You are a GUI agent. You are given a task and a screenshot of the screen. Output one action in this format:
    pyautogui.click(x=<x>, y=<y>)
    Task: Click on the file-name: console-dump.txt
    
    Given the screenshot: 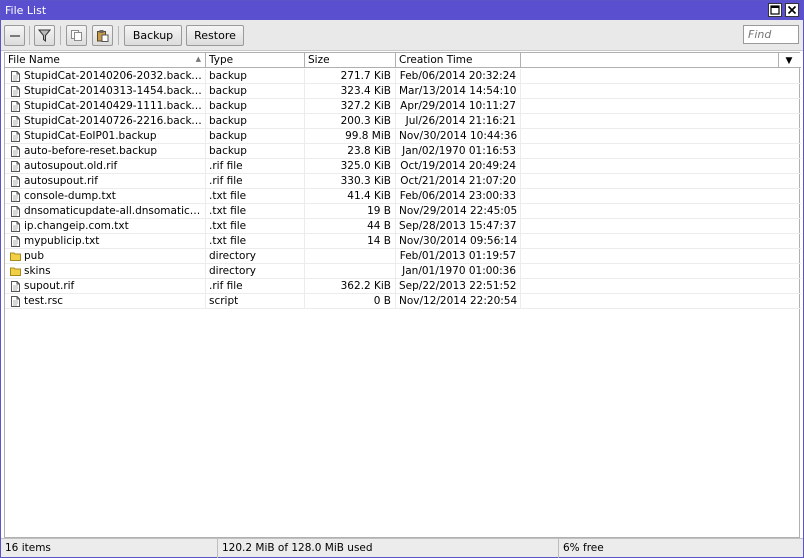 What is the action you would take?
    pyautogui.click(x=70, y=196)
    